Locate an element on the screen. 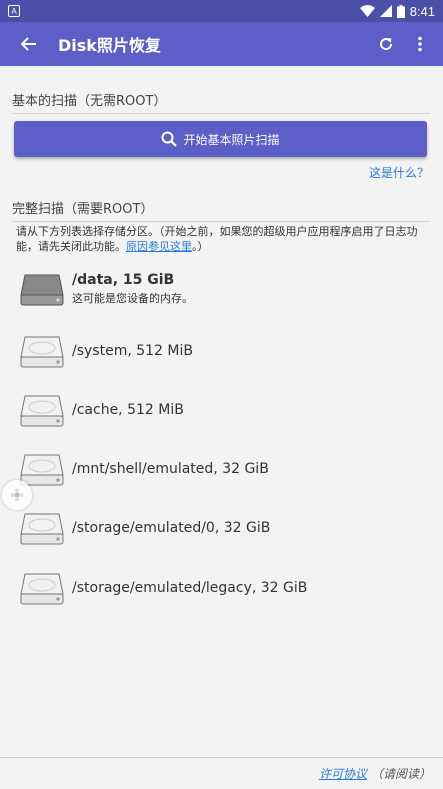  search-icon is located at coordinates (169, 139).